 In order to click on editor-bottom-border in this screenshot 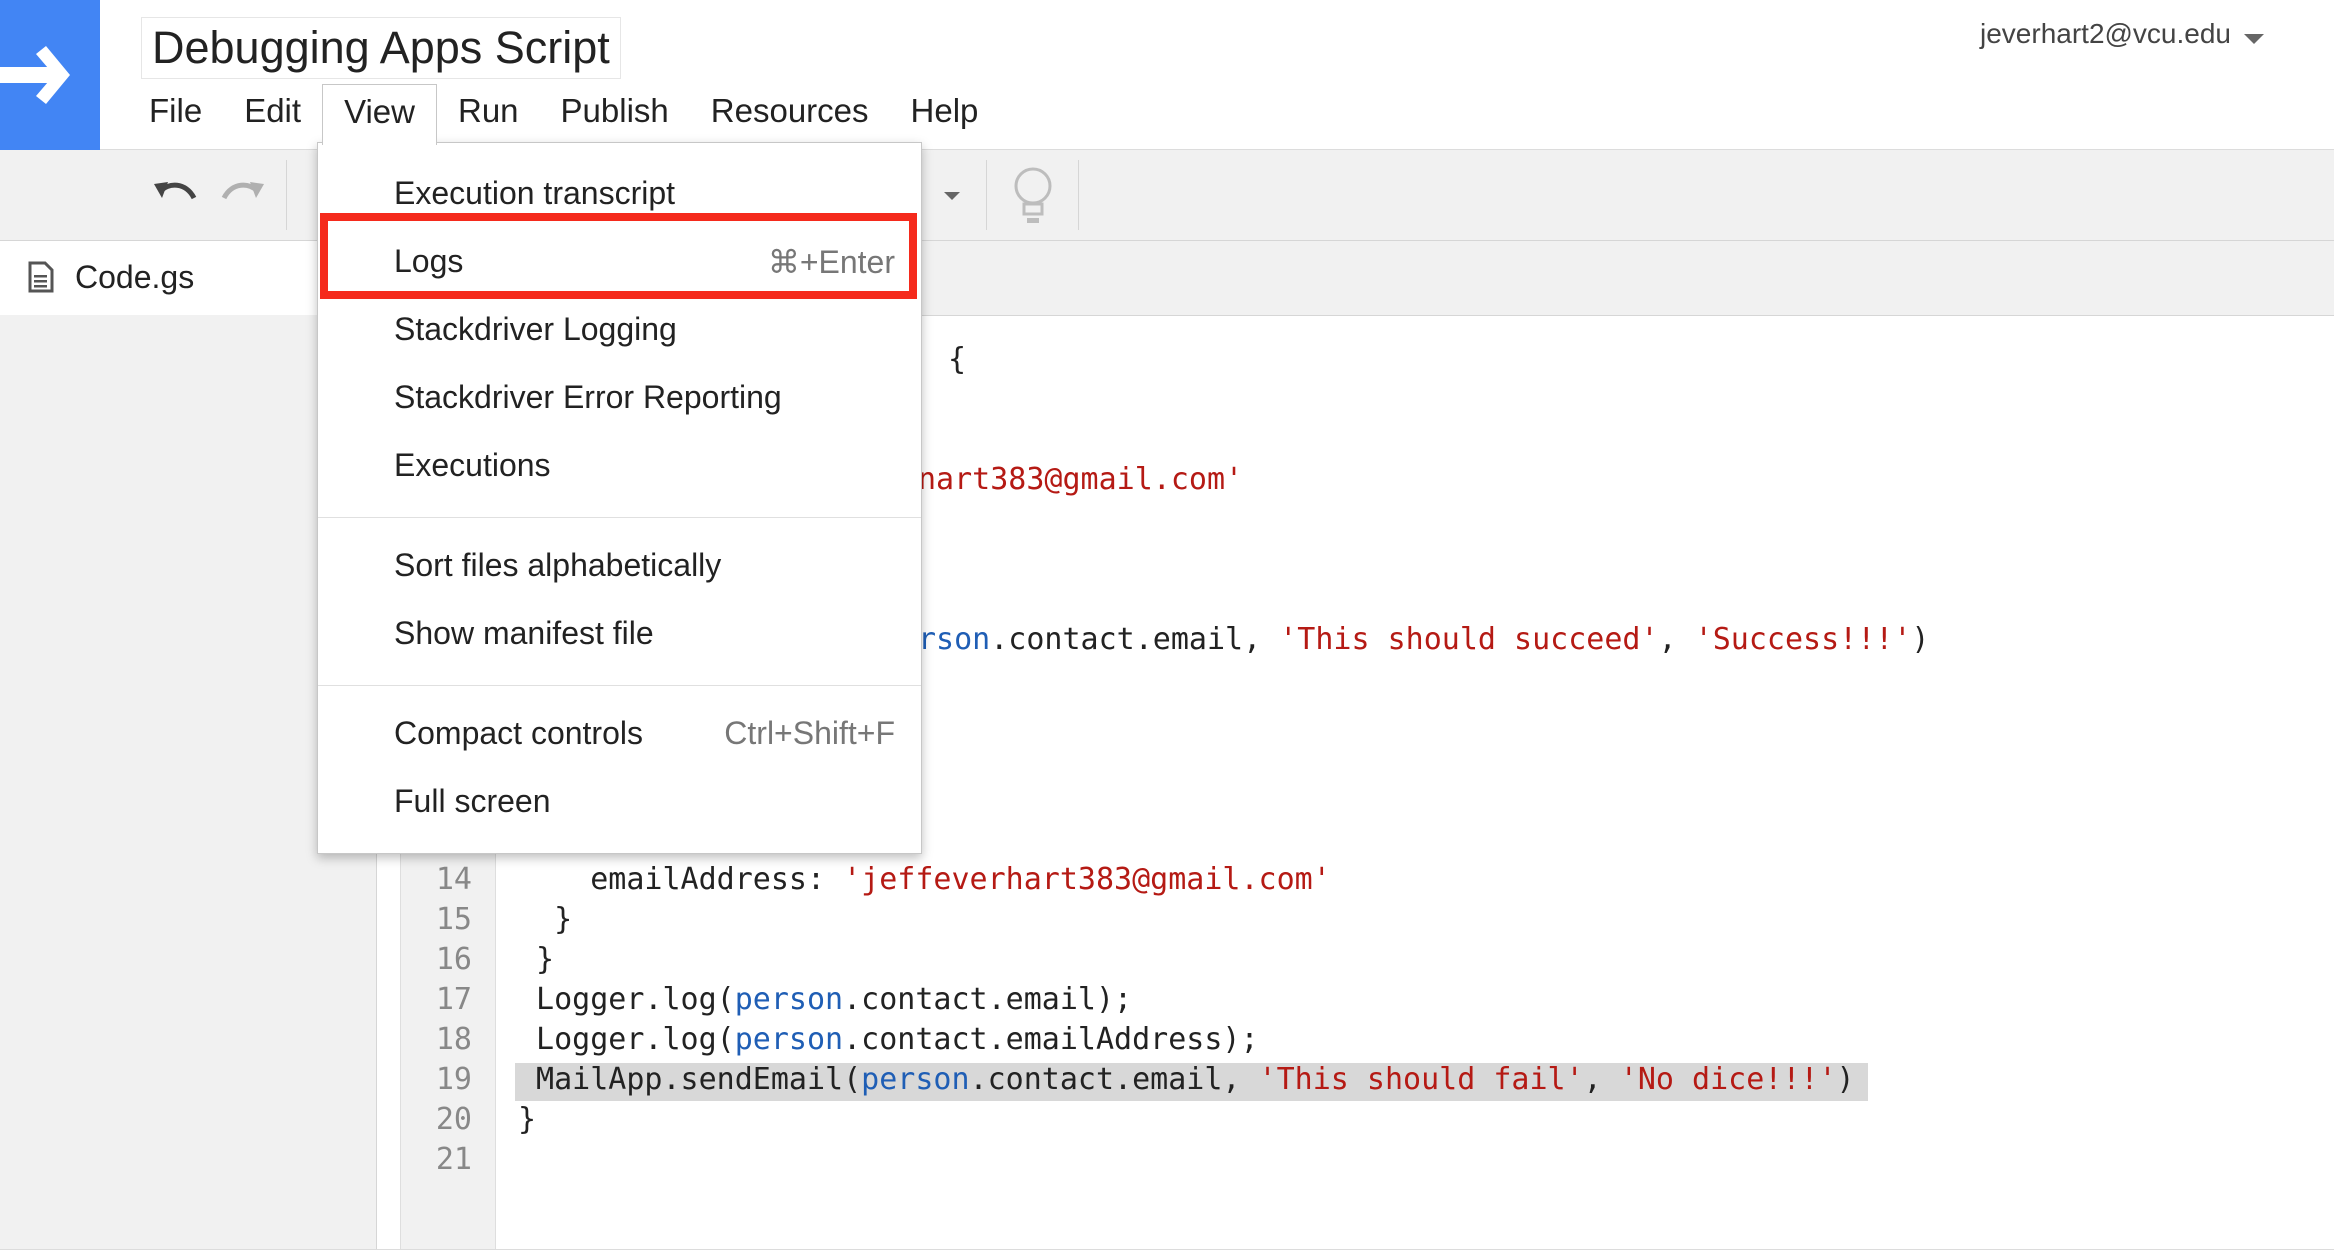, I will do `click(1167, 1251)`.